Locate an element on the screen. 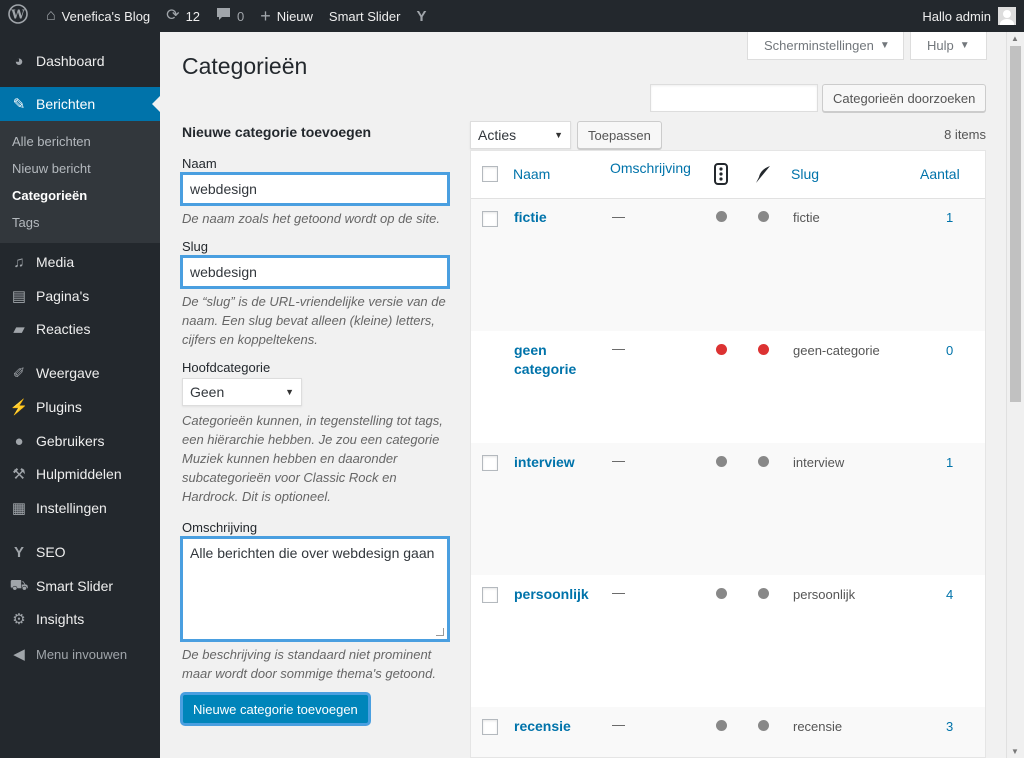  menu-item-posts: ✎ Berichten is located at coordinates (80, 104).